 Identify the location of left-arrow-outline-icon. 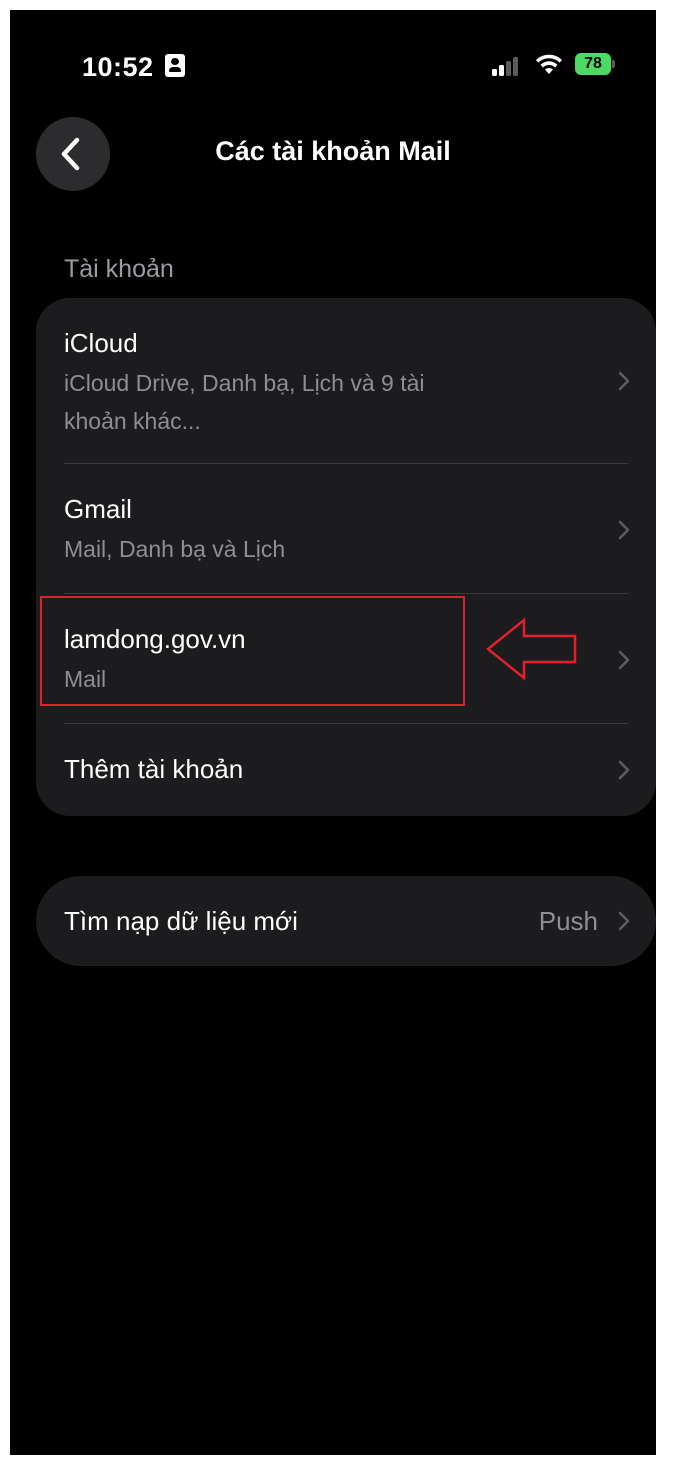
(531, 649).